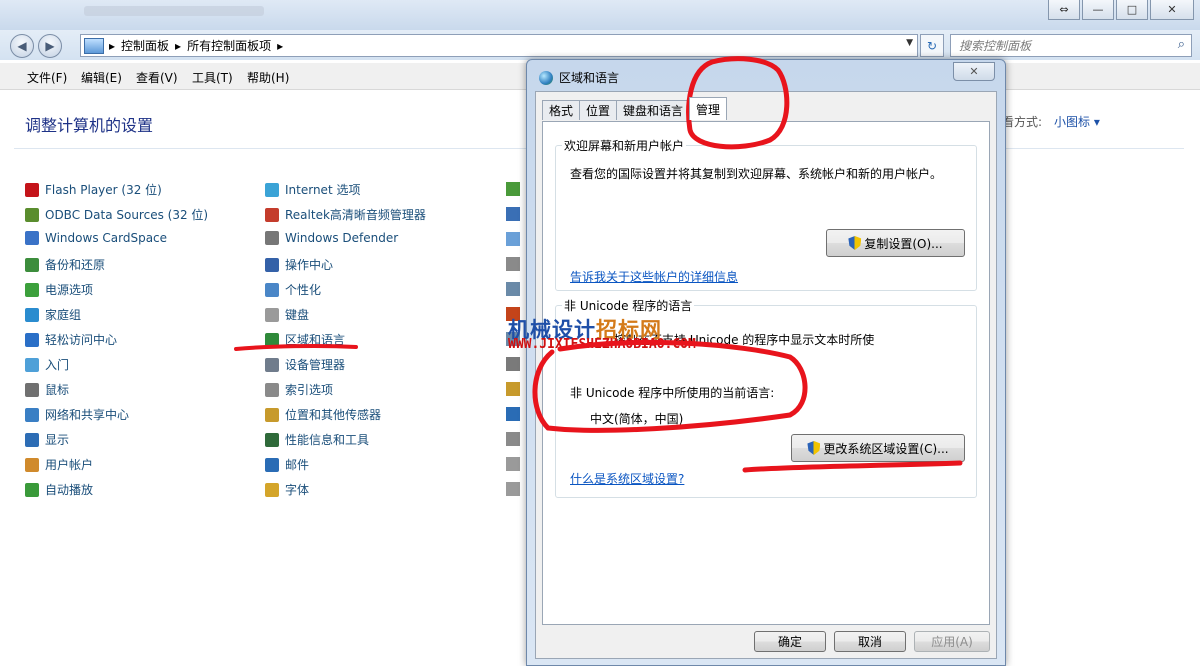 This screenshot has width=1200, height=666. What do you see at coordinates (47, 77) in the screenshot?
I see `menu-file: 文件(F)` at bounding box center [47, 77].